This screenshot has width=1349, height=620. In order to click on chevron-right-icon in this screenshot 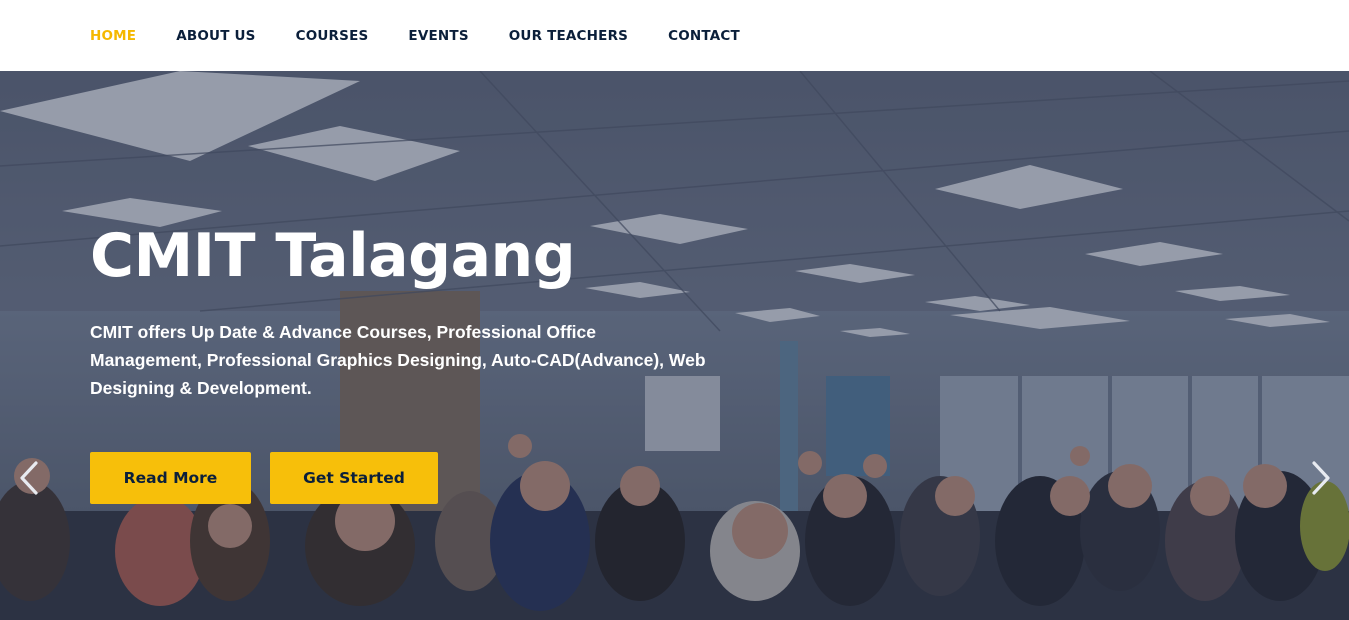, I will do `click(1321, 478)`.